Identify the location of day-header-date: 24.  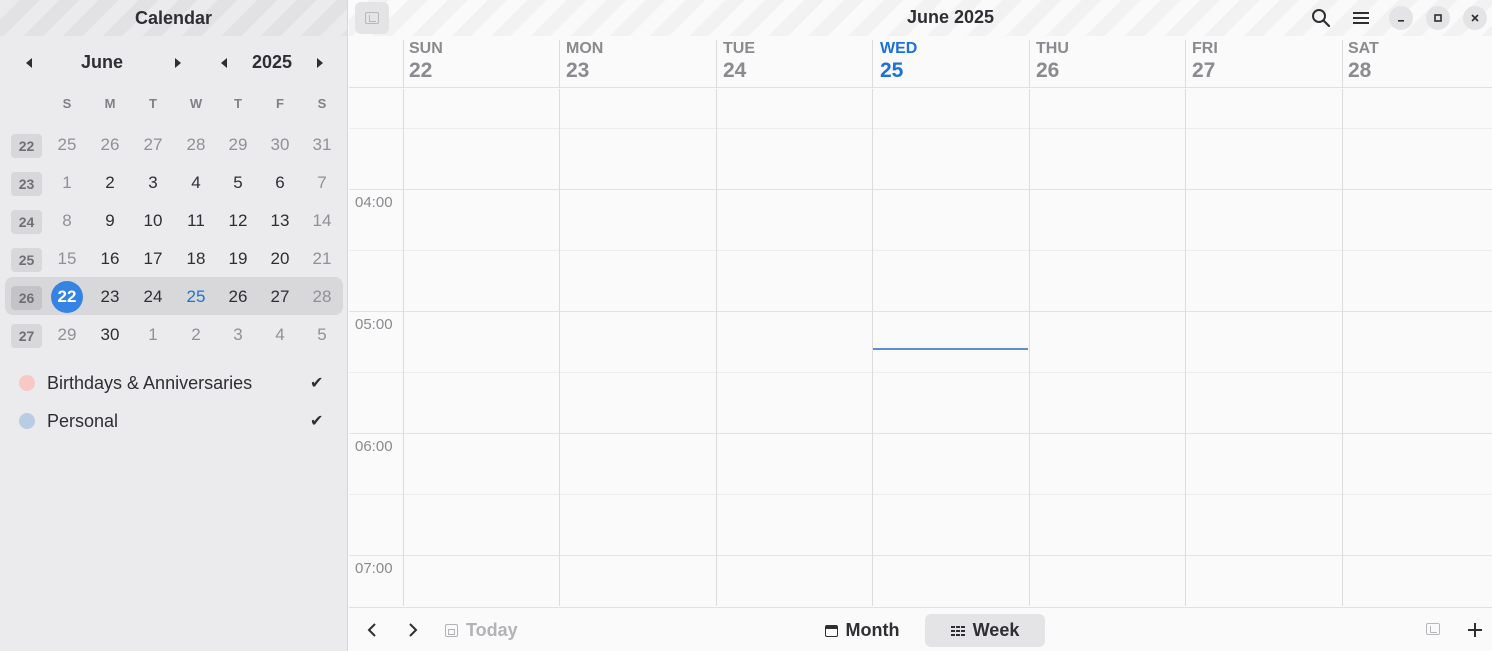
(735, 70).